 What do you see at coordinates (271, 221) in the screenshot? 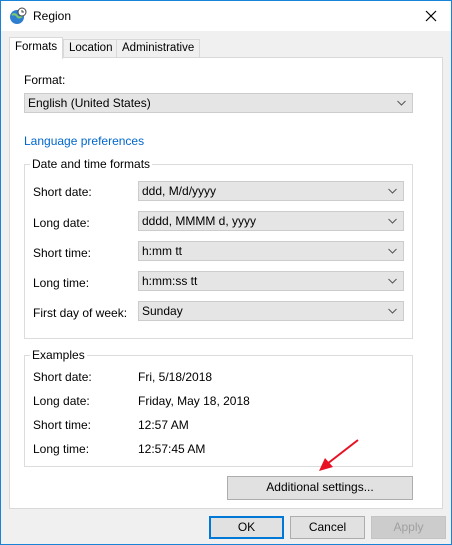
I see `long-date-select: dddd, MMMM d, yyyy` at bounding box center [271, 221].